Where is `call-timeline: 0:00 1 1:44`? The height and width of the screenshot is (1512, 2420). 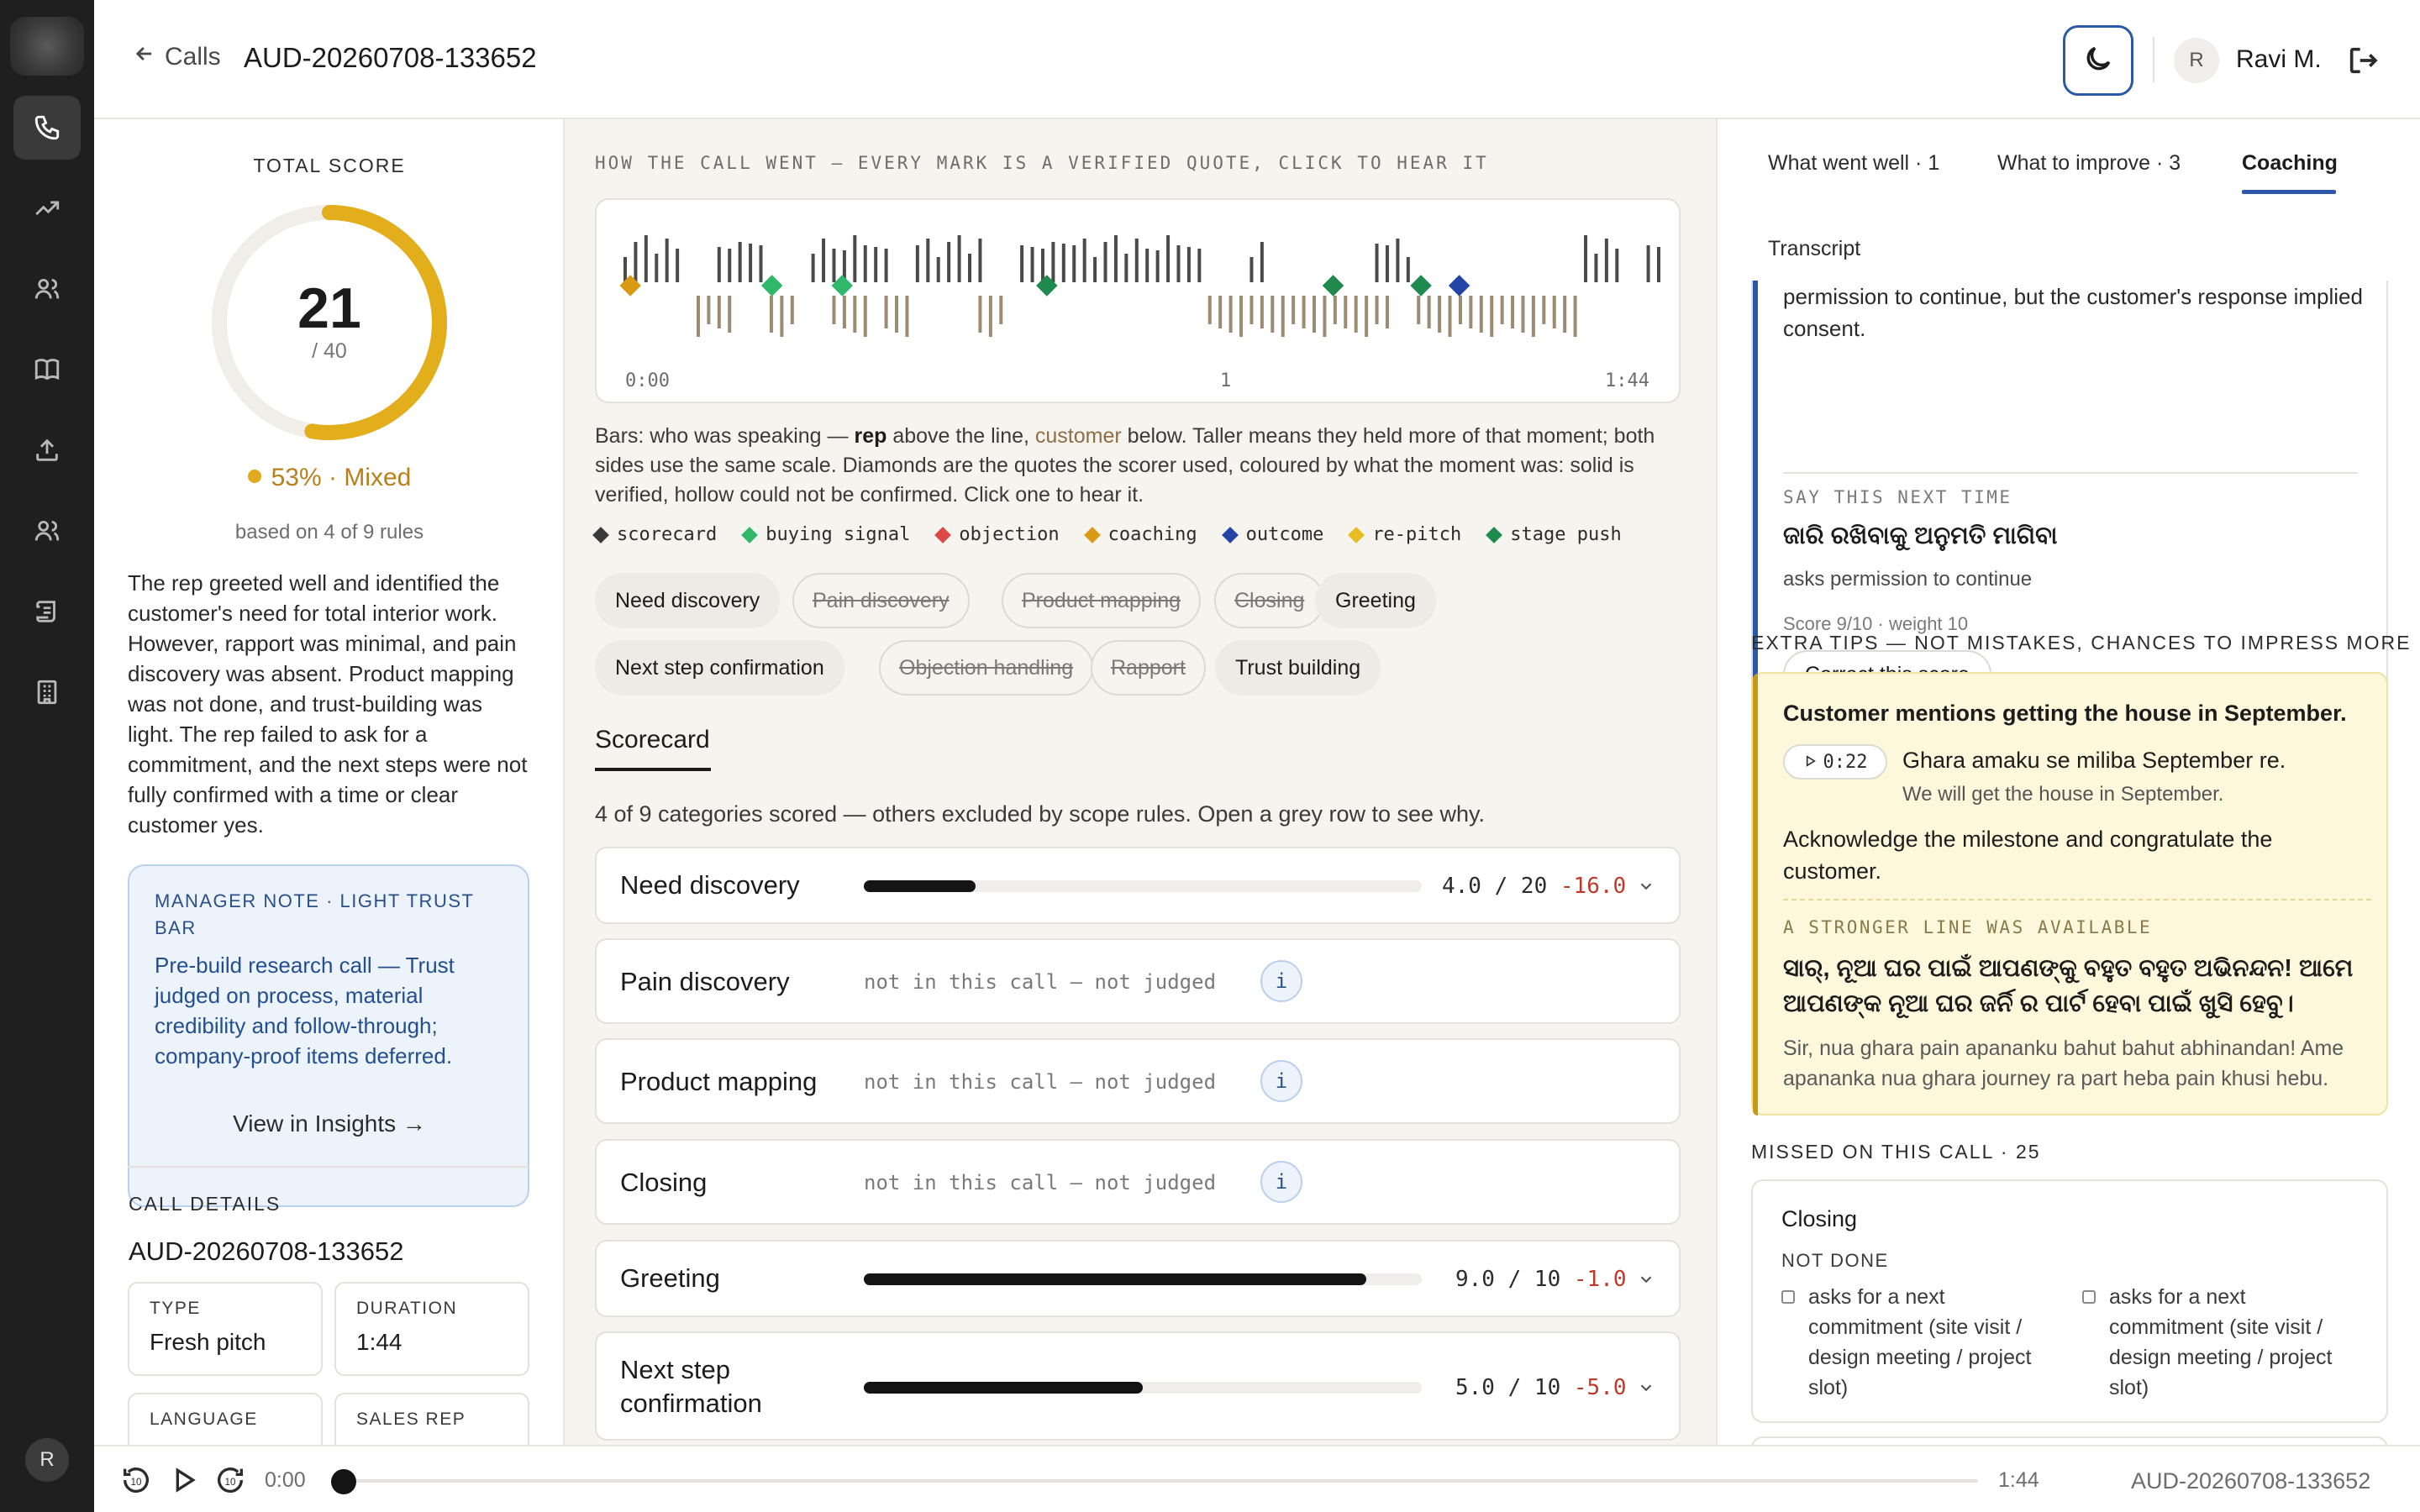
call-timeline: 0:00 1 1:44 is located at coordinates (1138, 300).